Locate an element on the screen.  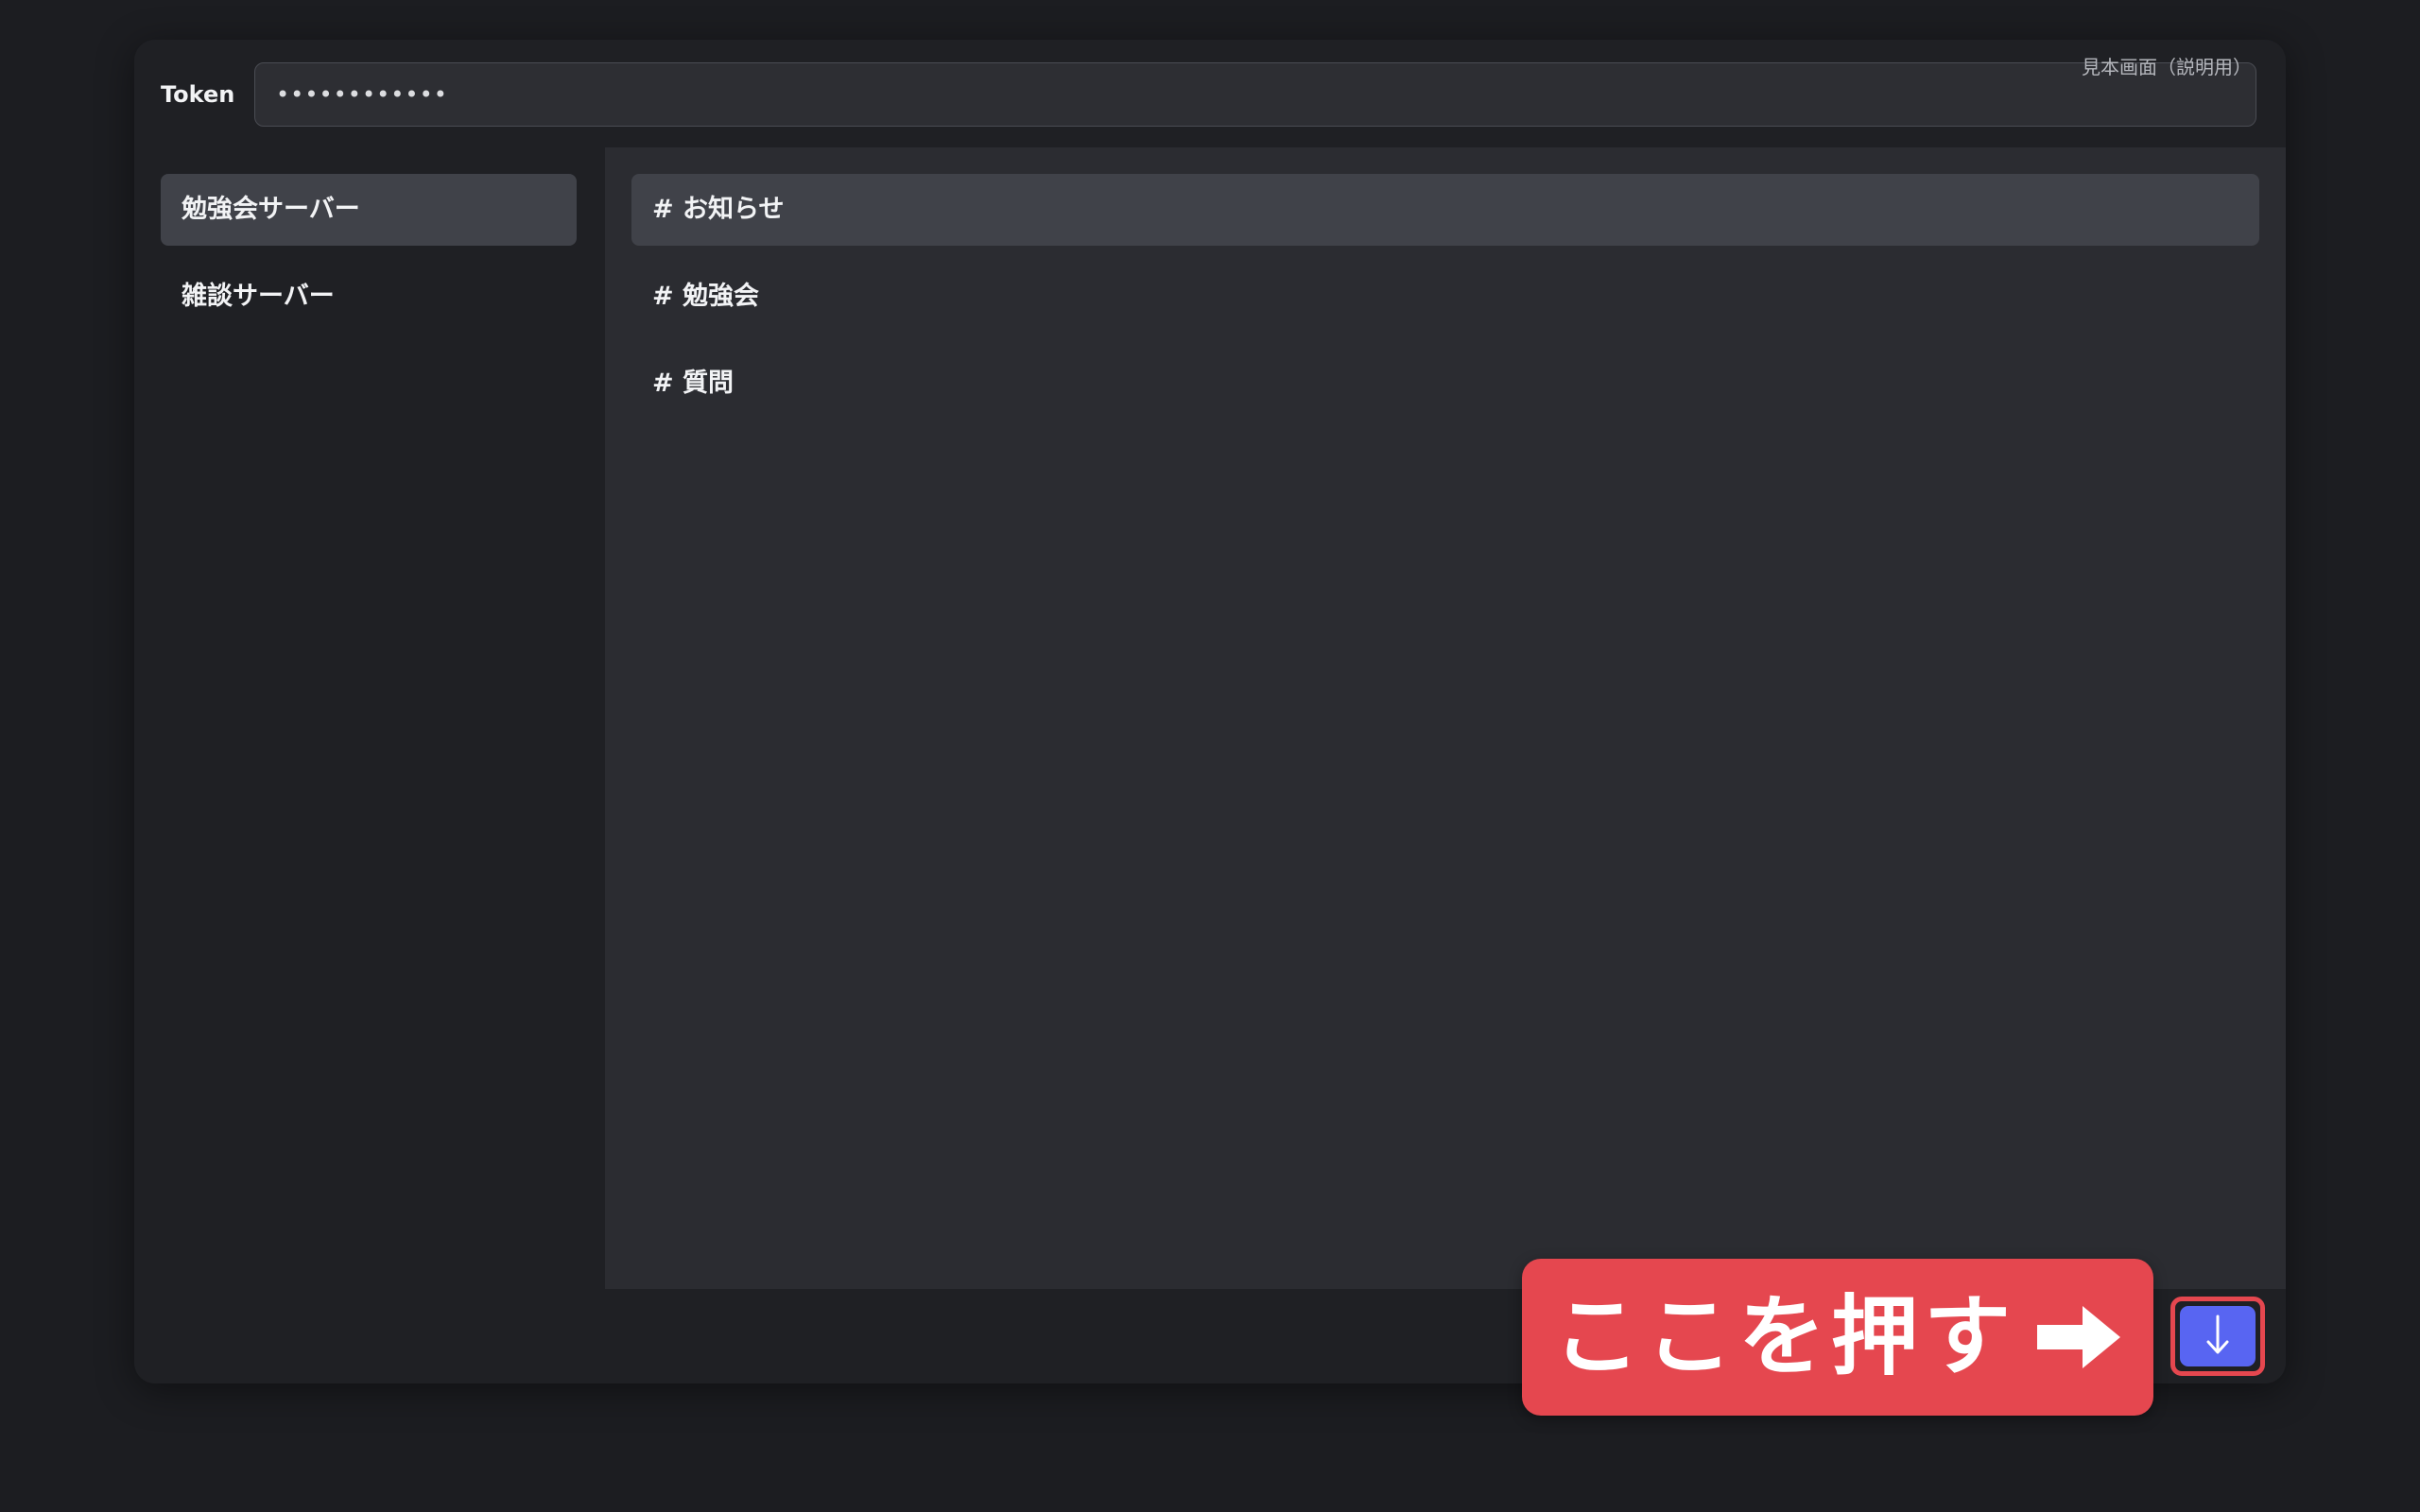
server-list: 勉強会サーバー 雑談サーバー is located at coordinates (369, 719).